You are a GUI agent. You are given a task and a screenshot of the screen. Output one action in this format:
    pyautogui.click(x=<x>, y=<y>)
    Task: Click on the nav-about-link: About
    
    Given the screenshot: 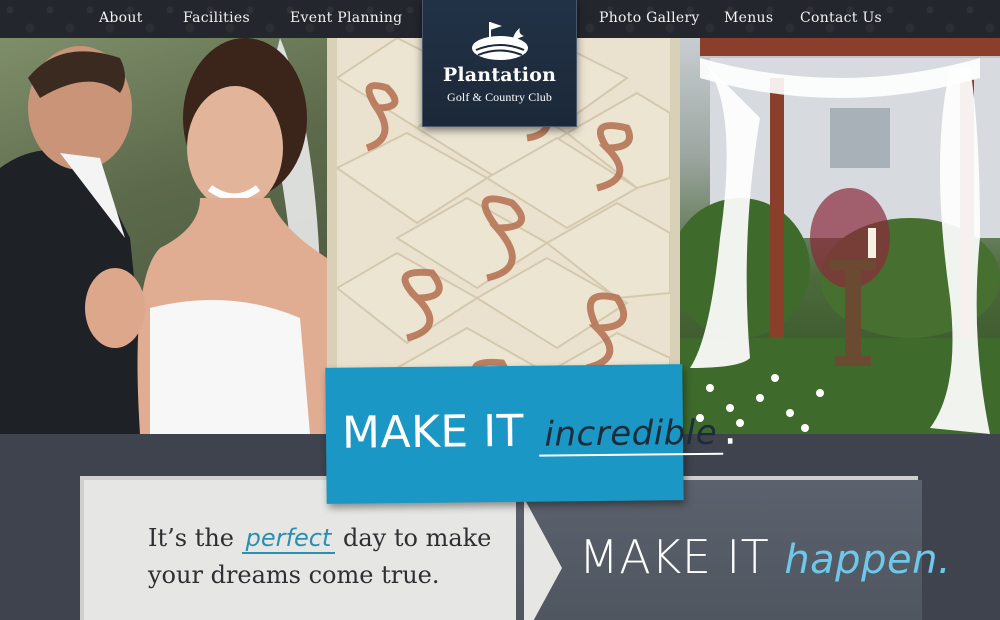 What is the action you would take?
    pyautogui.click(x=121, y=20)
    